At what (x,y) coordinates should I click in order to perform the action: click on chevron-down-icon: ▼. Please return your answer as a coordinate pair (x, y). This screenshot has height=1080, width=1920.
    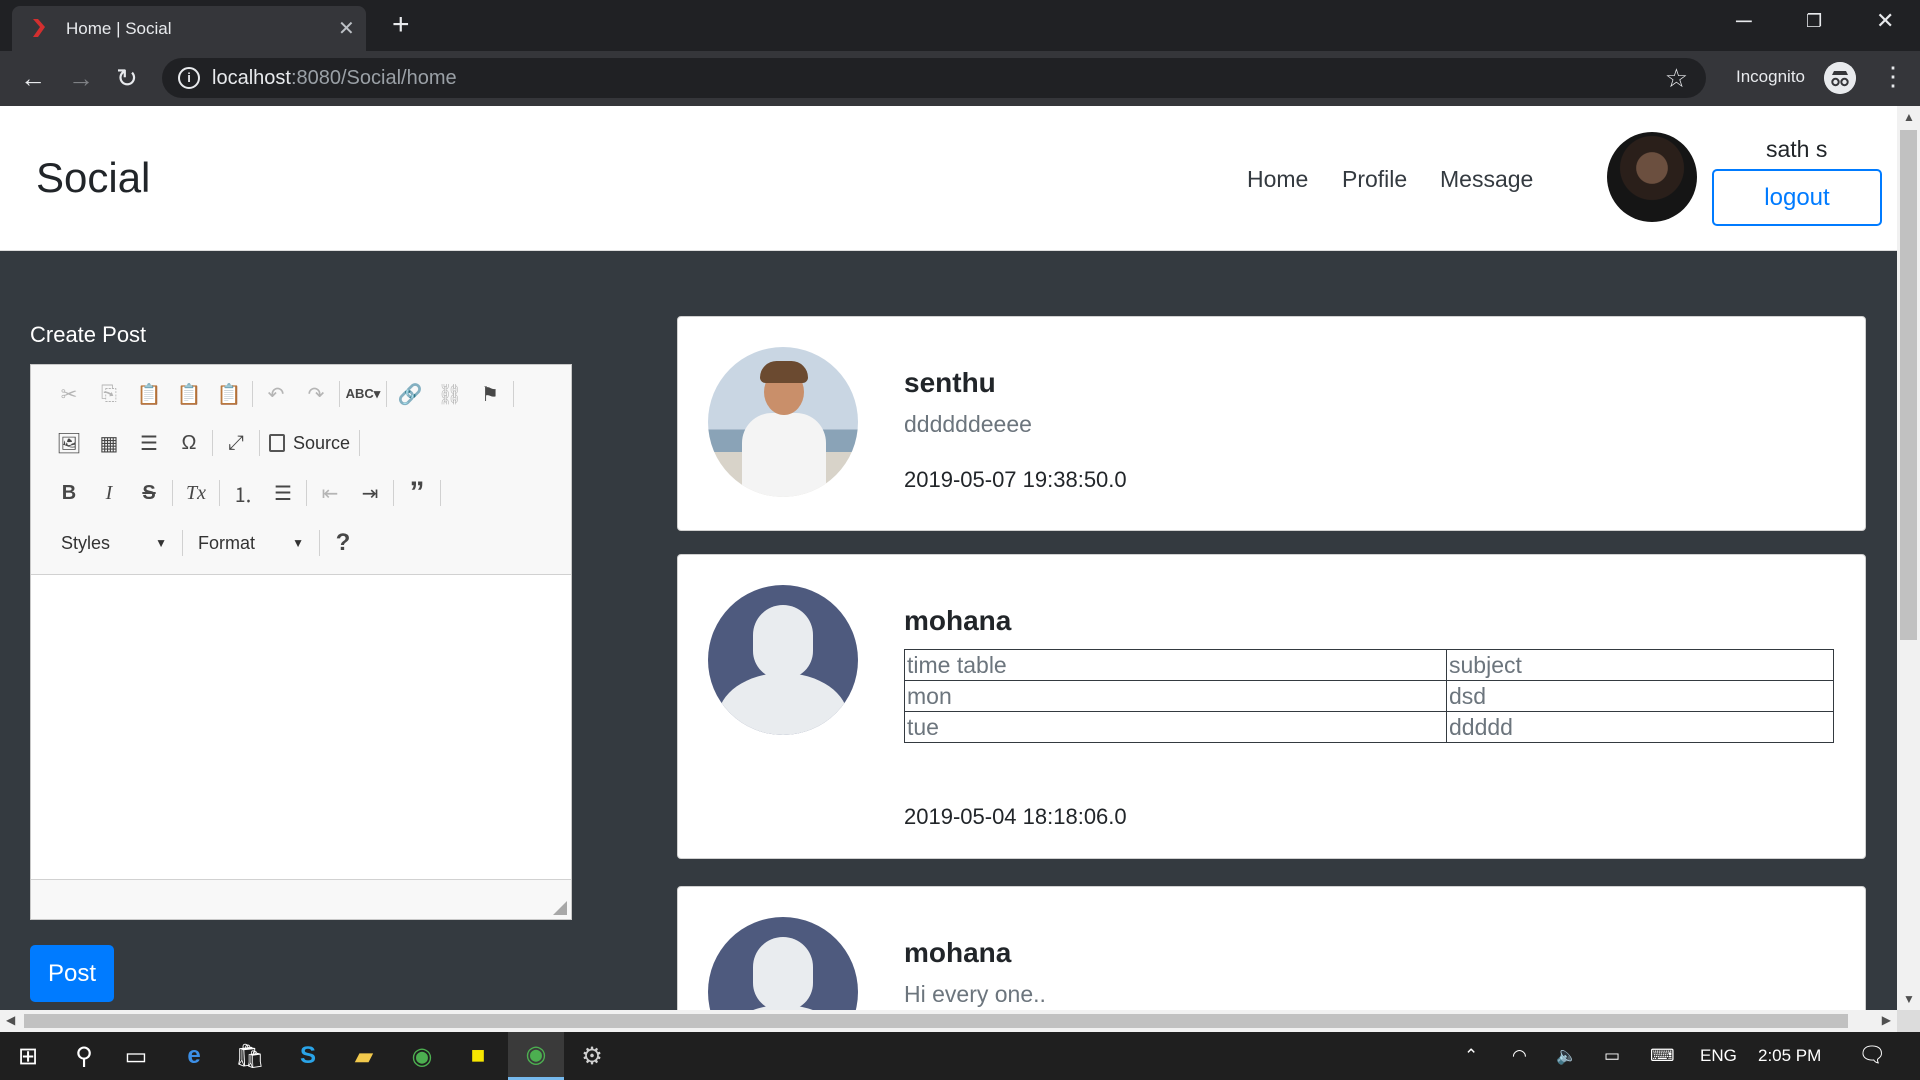
    Looking at the image, I should click on (298, 543).